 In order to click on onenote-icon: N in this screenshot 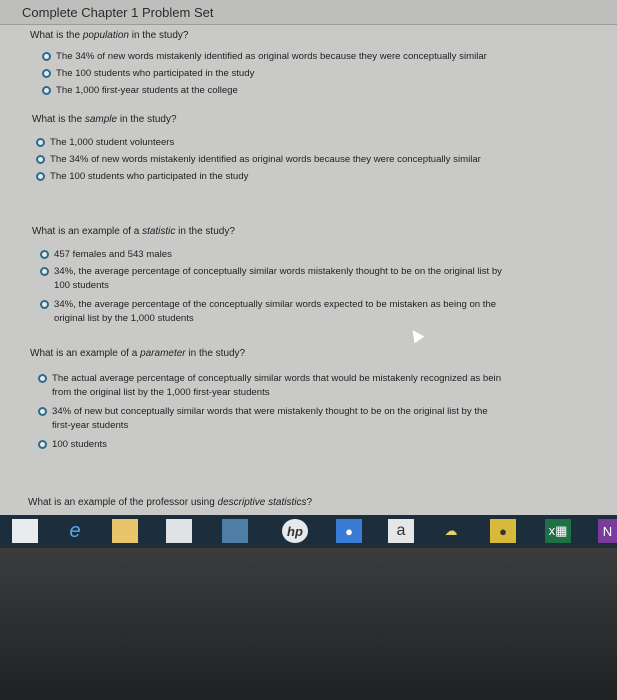, I will do `click(607, 531)`.